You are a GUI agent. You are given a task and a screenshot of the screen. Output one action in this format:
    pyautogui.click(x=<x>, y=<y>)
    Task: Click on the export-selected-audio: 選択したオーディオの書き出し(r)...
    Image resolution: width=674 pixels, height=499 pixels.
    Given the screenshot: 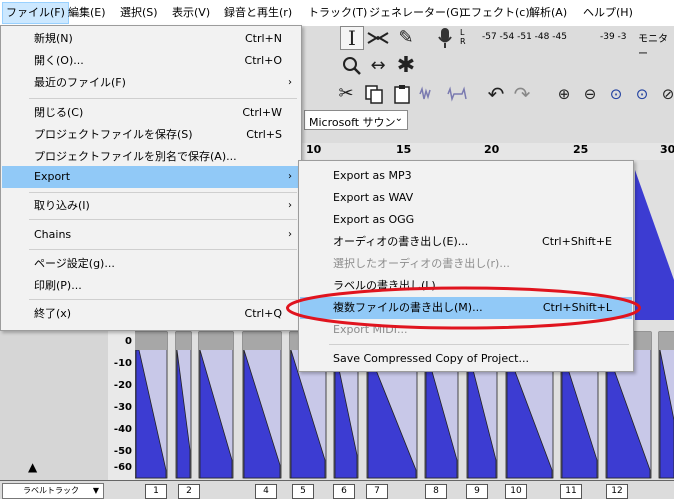 What is the action you would take?
    pyautogui.click(x=466, y=264)
    